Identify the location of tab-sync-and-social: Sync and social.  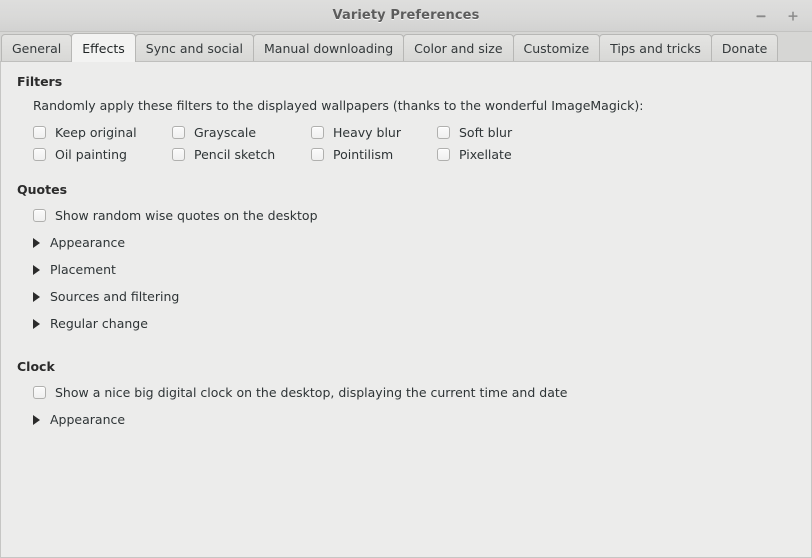
(194, 47).